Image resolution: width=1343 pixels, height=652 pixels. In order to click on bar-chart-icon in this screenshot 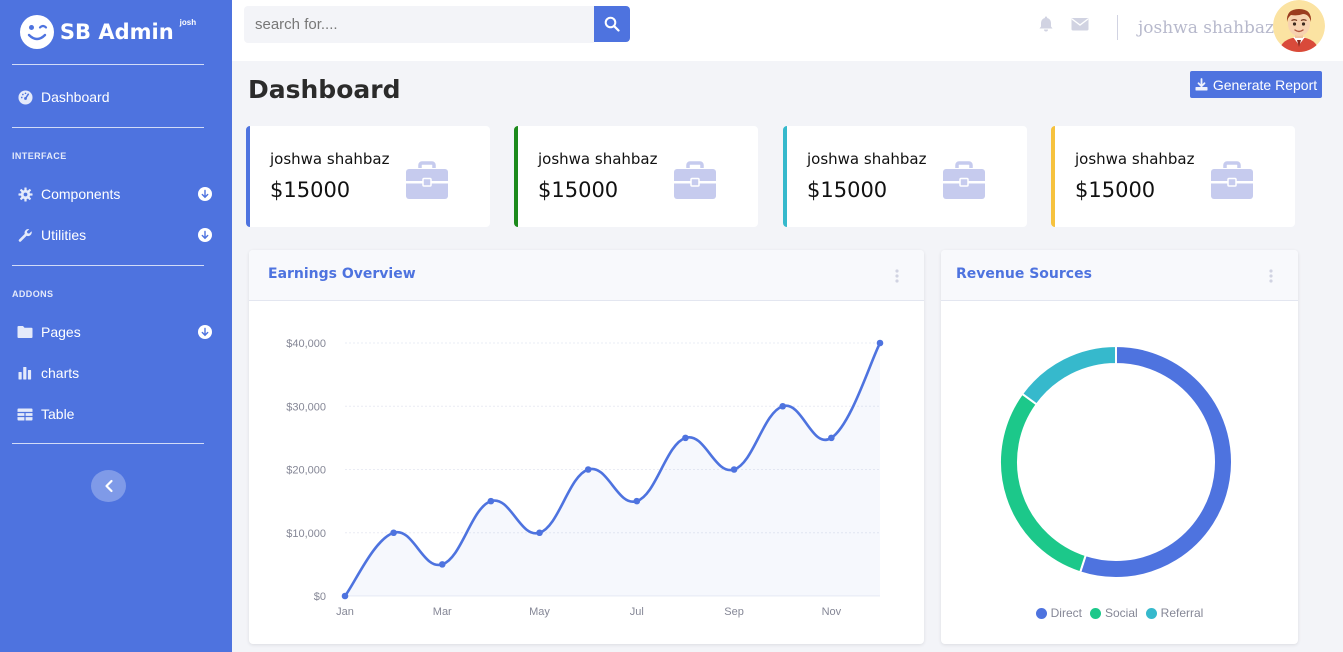, I will do `click(25, 373)`.